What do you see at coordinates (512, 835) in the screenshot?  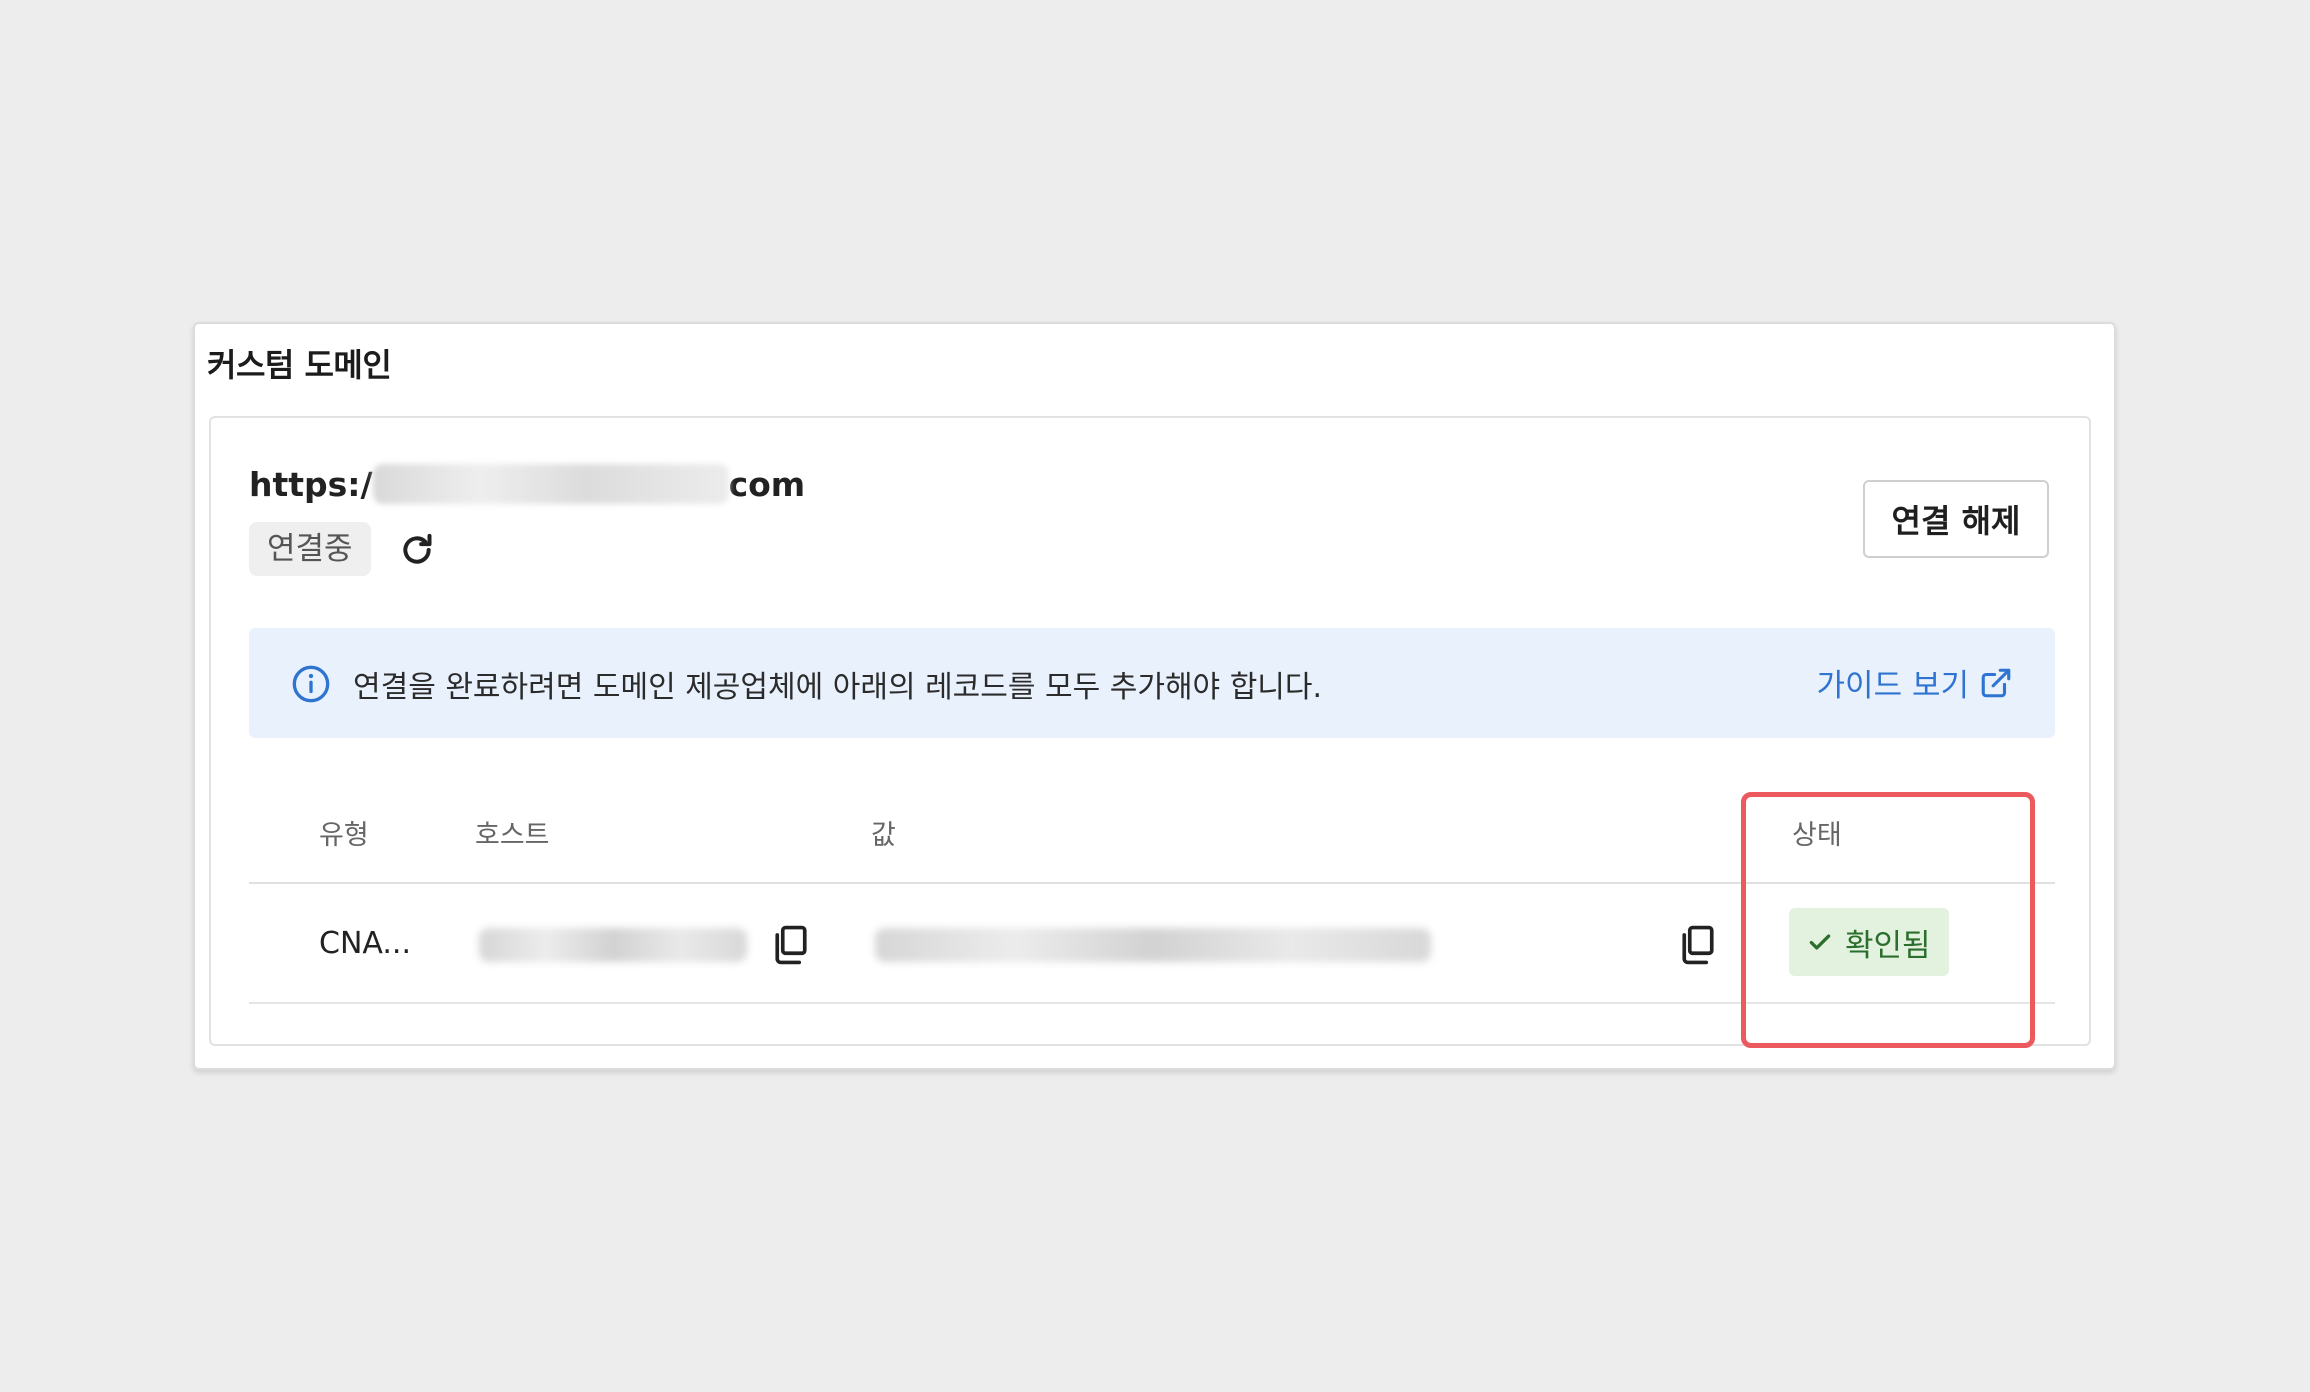 I see `header-host: 호스트` at bounding box center [512, 835].